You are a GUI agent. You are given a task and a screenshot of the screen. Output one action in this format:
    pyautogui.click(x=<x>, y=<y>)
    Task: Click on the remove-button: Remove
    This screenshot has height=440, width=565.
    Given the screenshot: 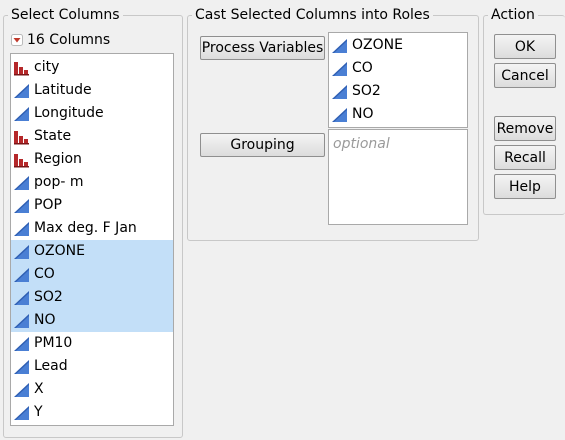 What is the action you would take?
    pyautogui.click(x=525, y=128)
    